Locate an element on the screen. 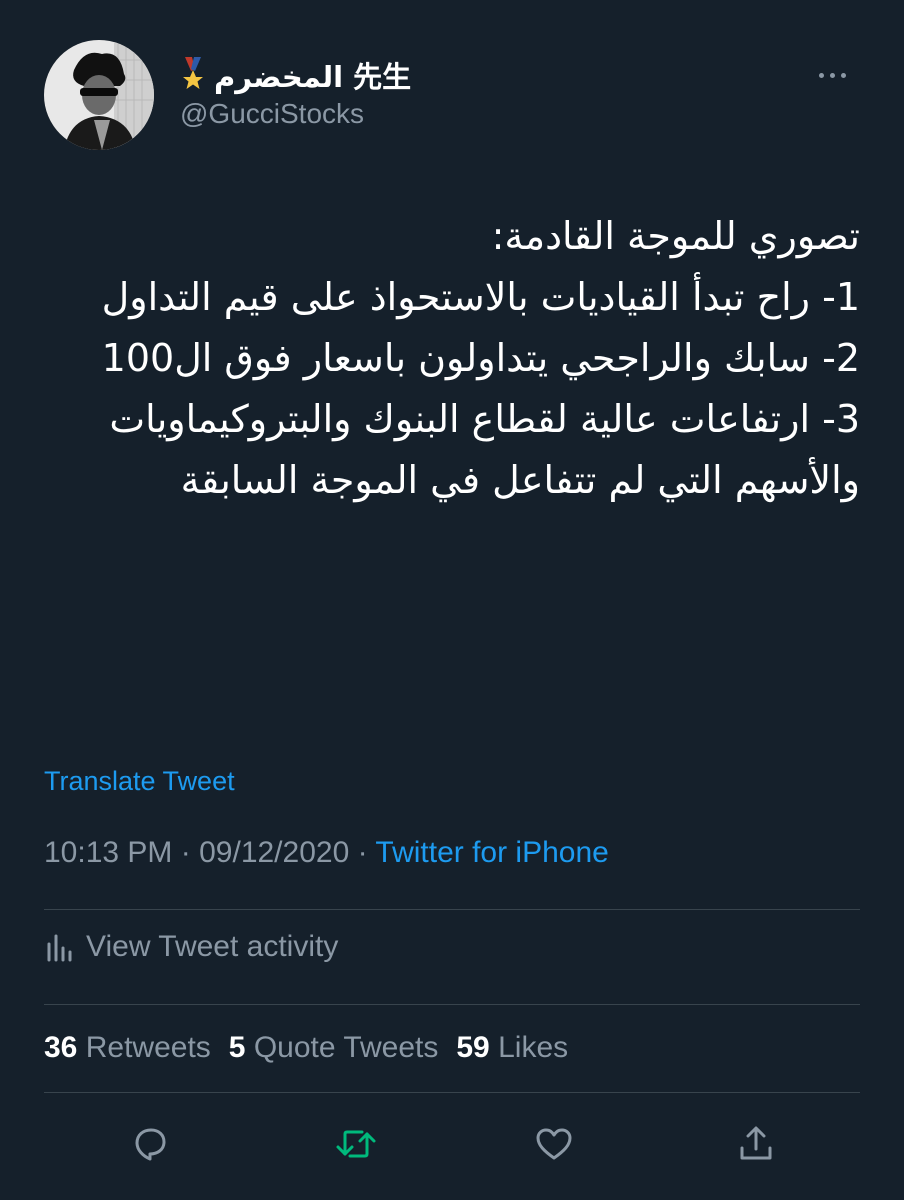 This screenshot has height=1200, width=904. share-button is located at coordinates (756, 1144).